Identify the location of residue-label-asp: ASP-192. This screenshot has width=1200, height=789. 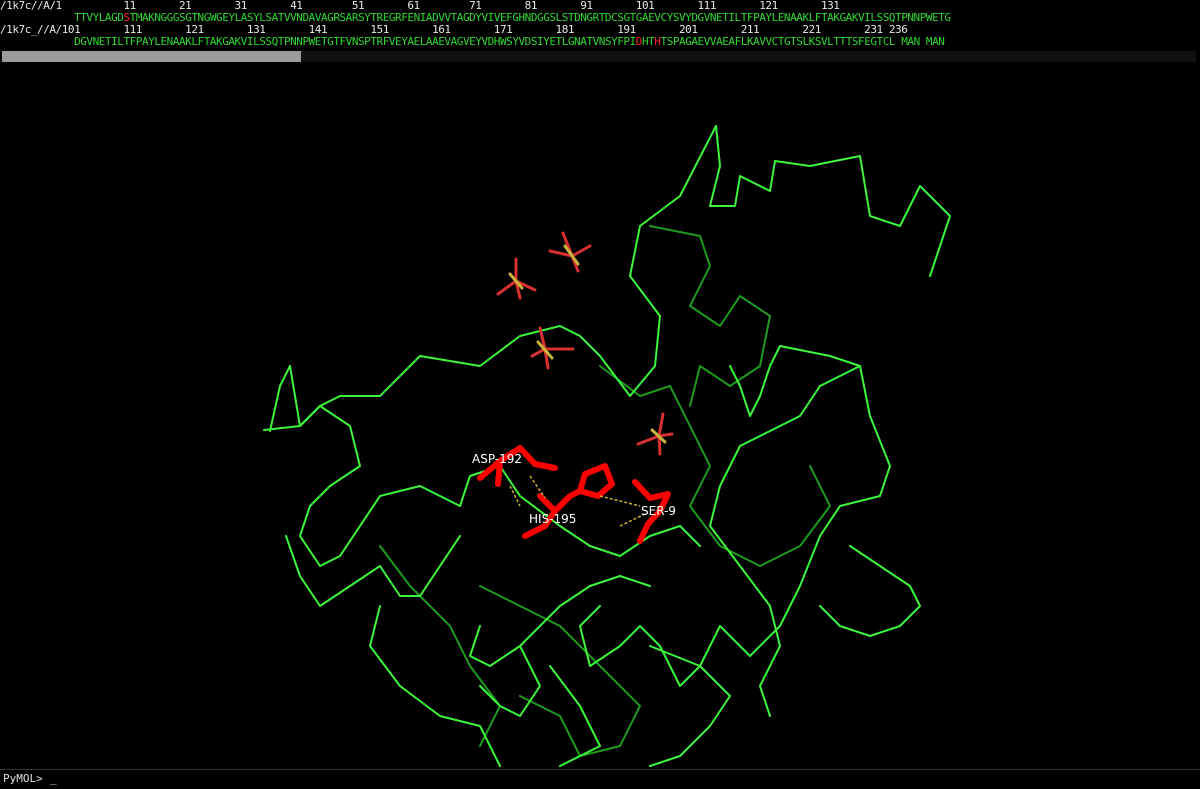
(497, 459).